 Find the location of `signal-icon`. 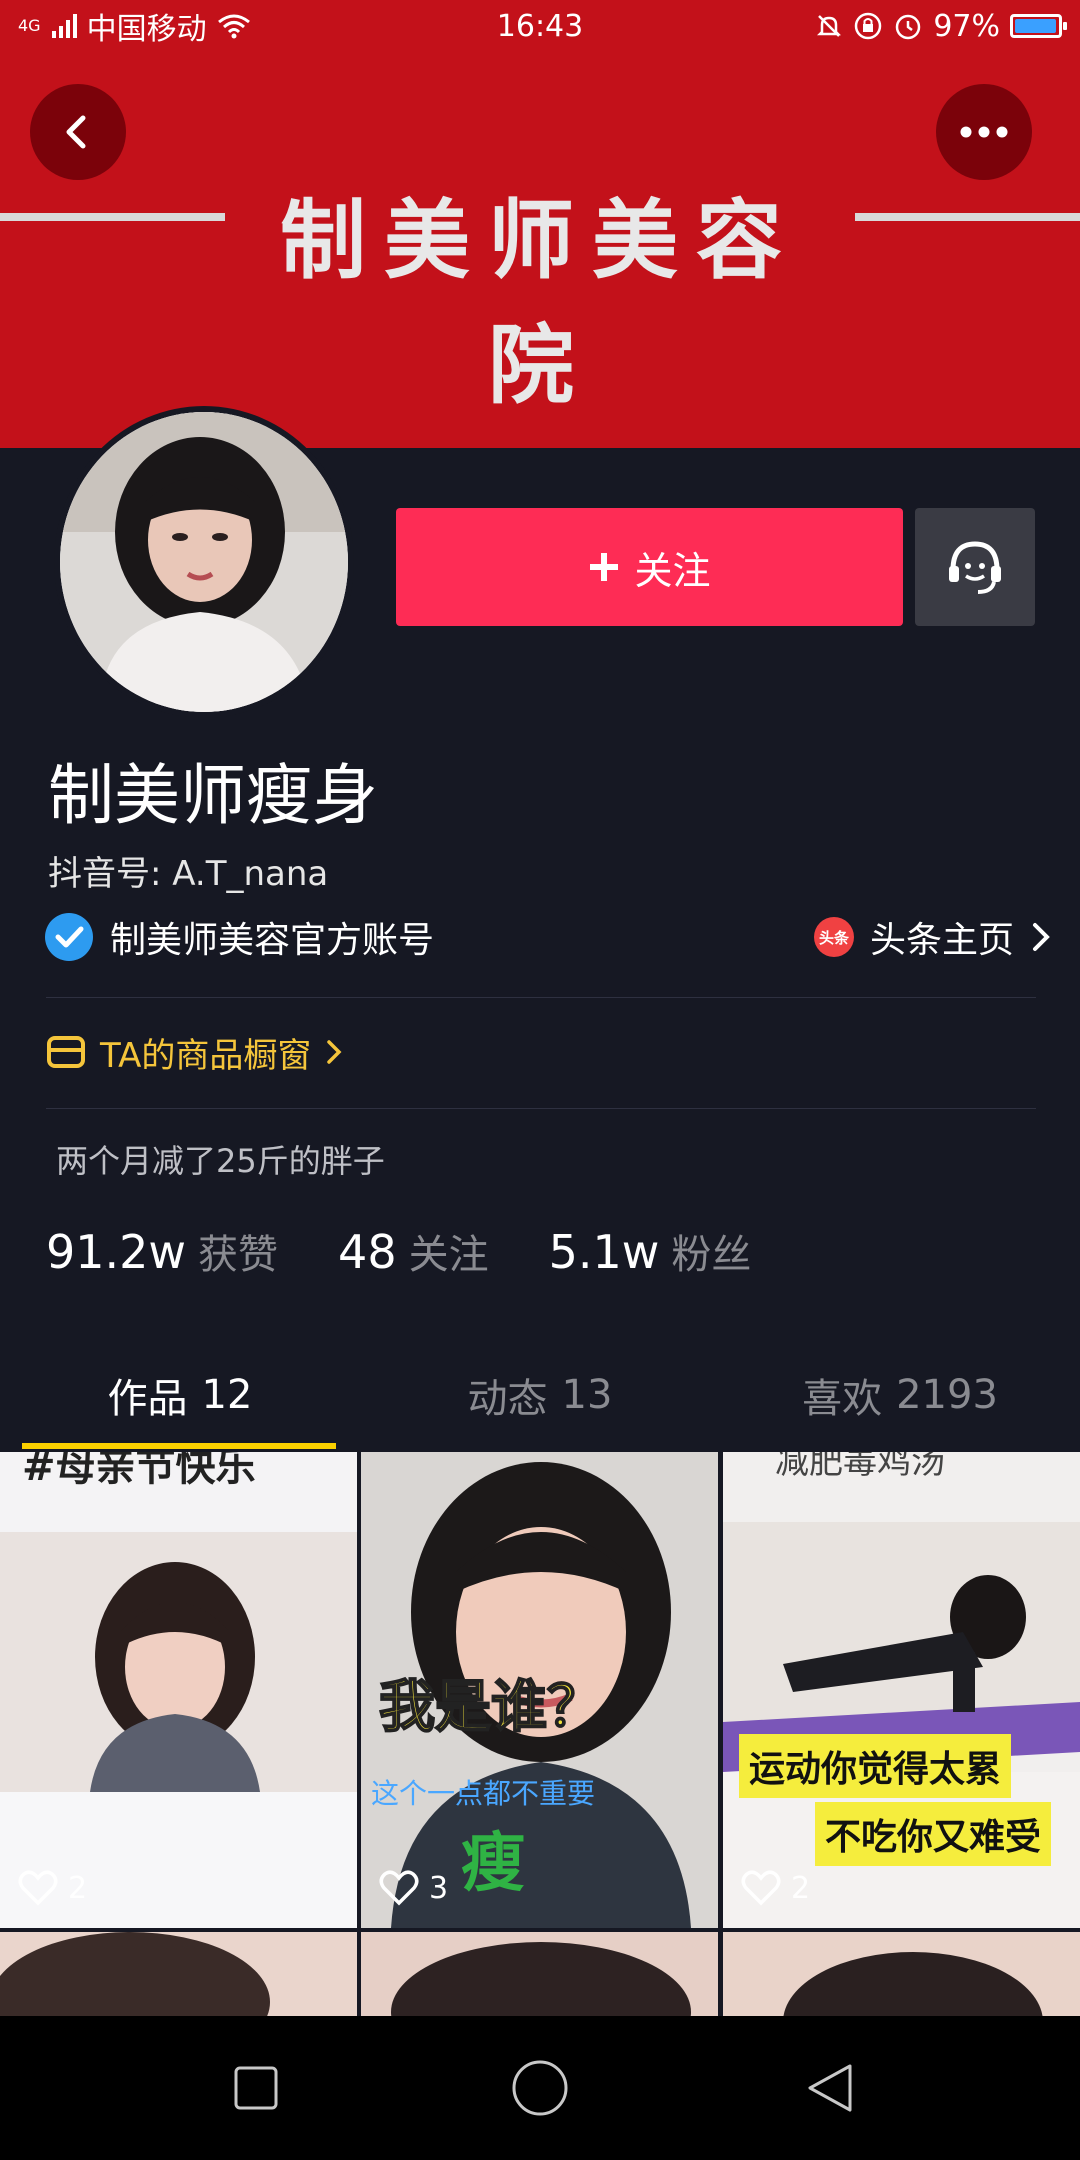

signal-icon is located at coordinates (64, 26).